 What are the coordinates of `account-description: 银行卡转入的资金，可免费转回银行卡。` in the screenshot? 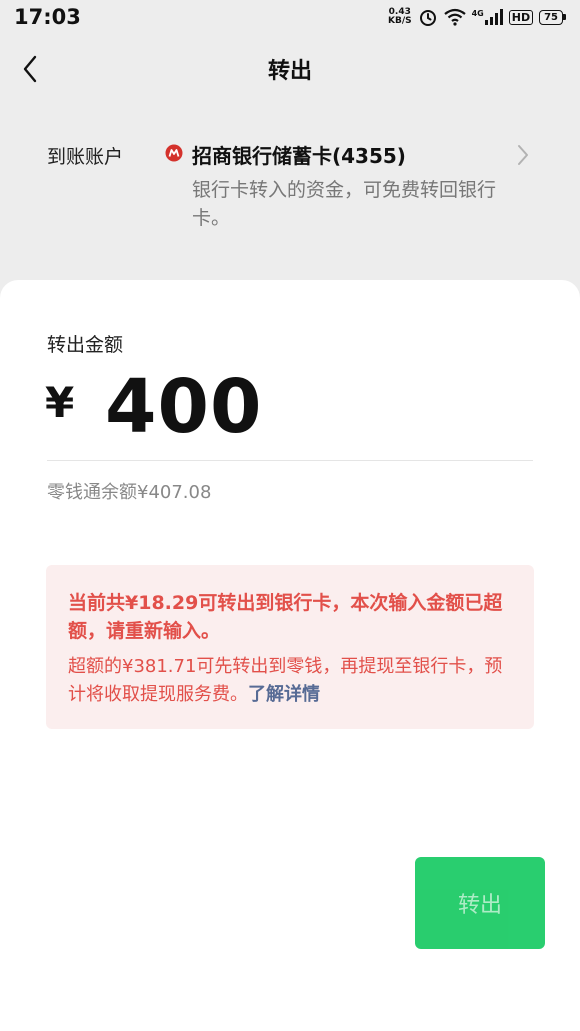 It's located at (344, 204).